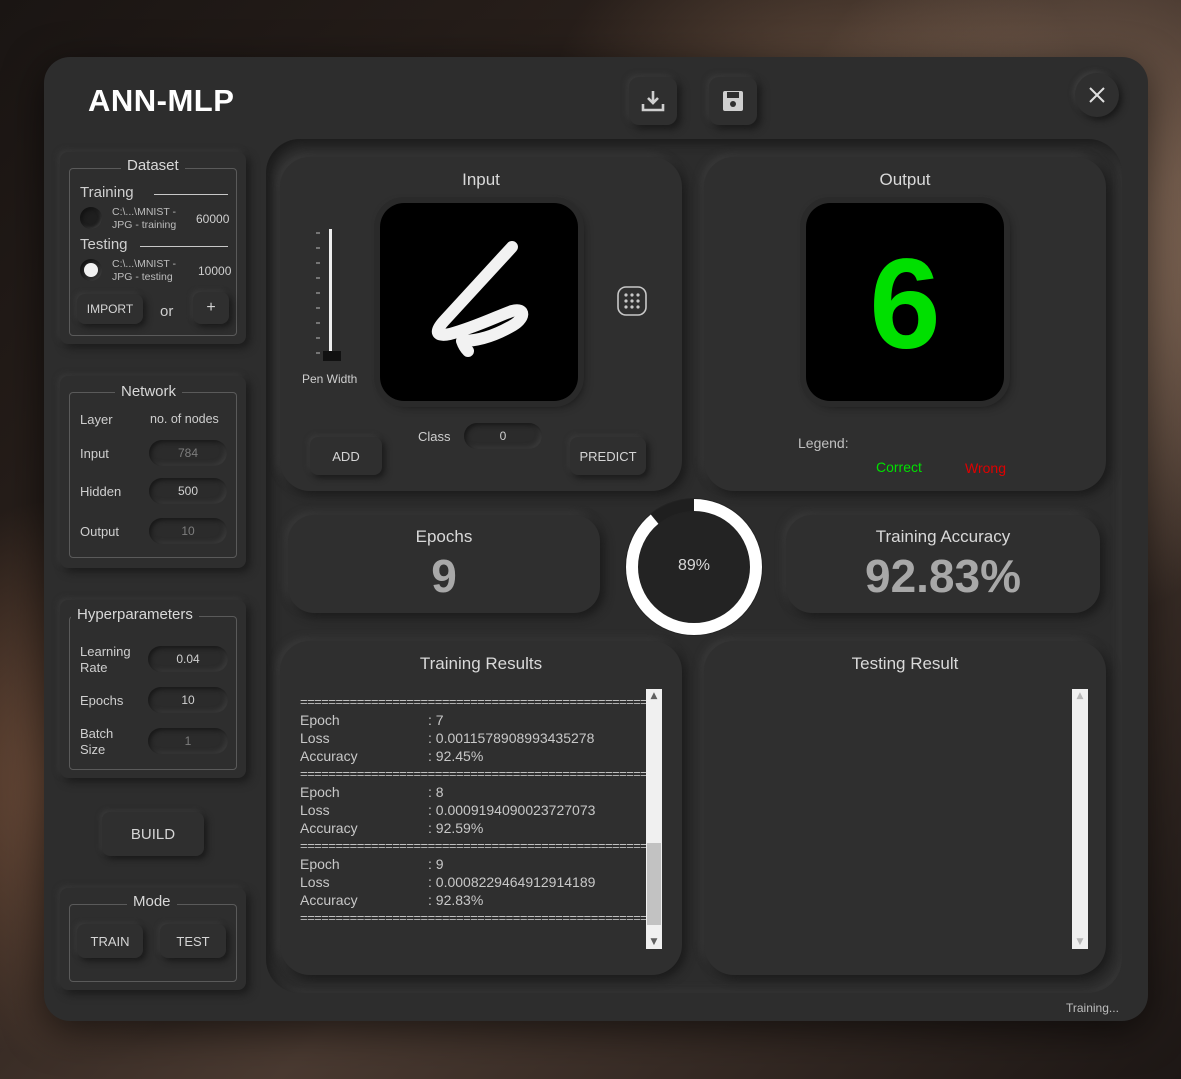 This screenshot has width=1181, height=1079. Describe the element at coordinates (434, 436) in the screenshot. I see `class-label: Class` at that location.